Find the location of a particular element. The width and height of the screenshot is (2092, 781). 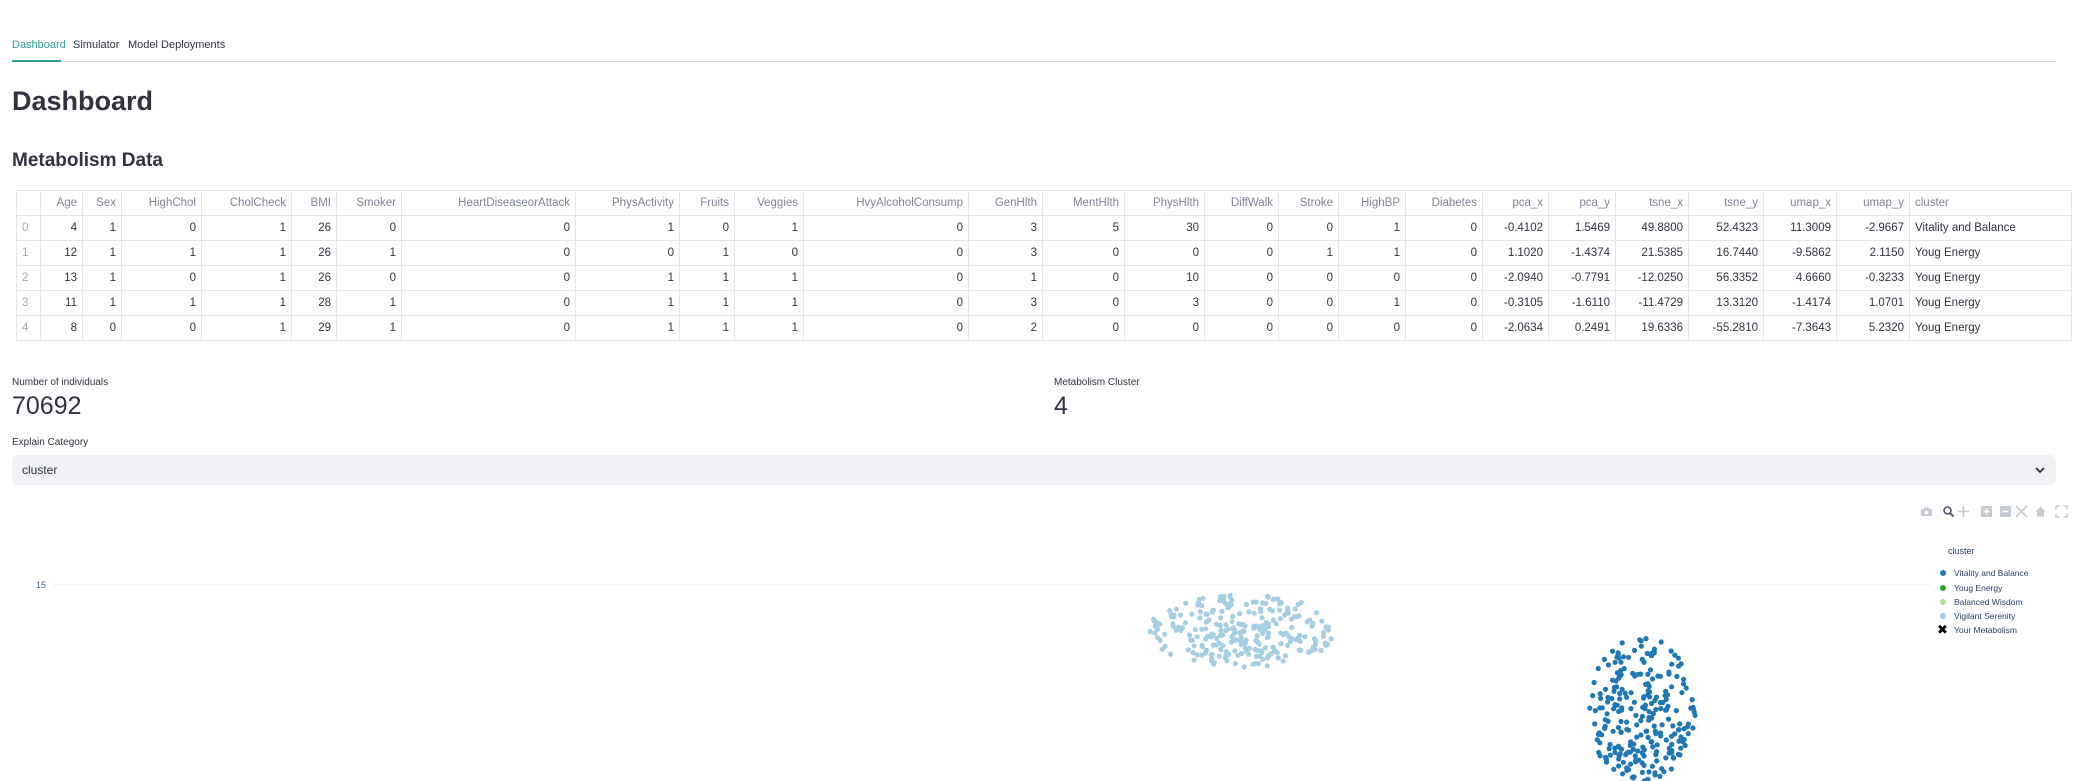

column-header: HighChol is located at coordinates (161, 203).